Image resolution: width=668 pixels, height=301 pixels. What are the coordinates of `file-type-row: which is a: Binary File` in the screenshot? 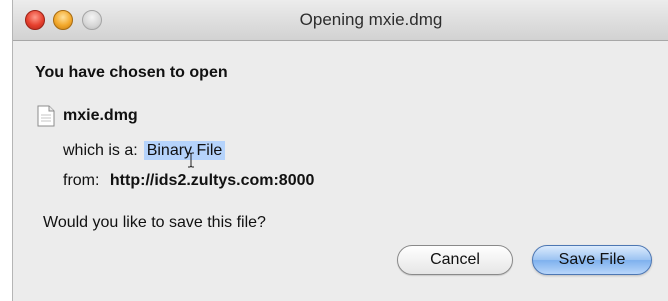 It's located at (144, 154).